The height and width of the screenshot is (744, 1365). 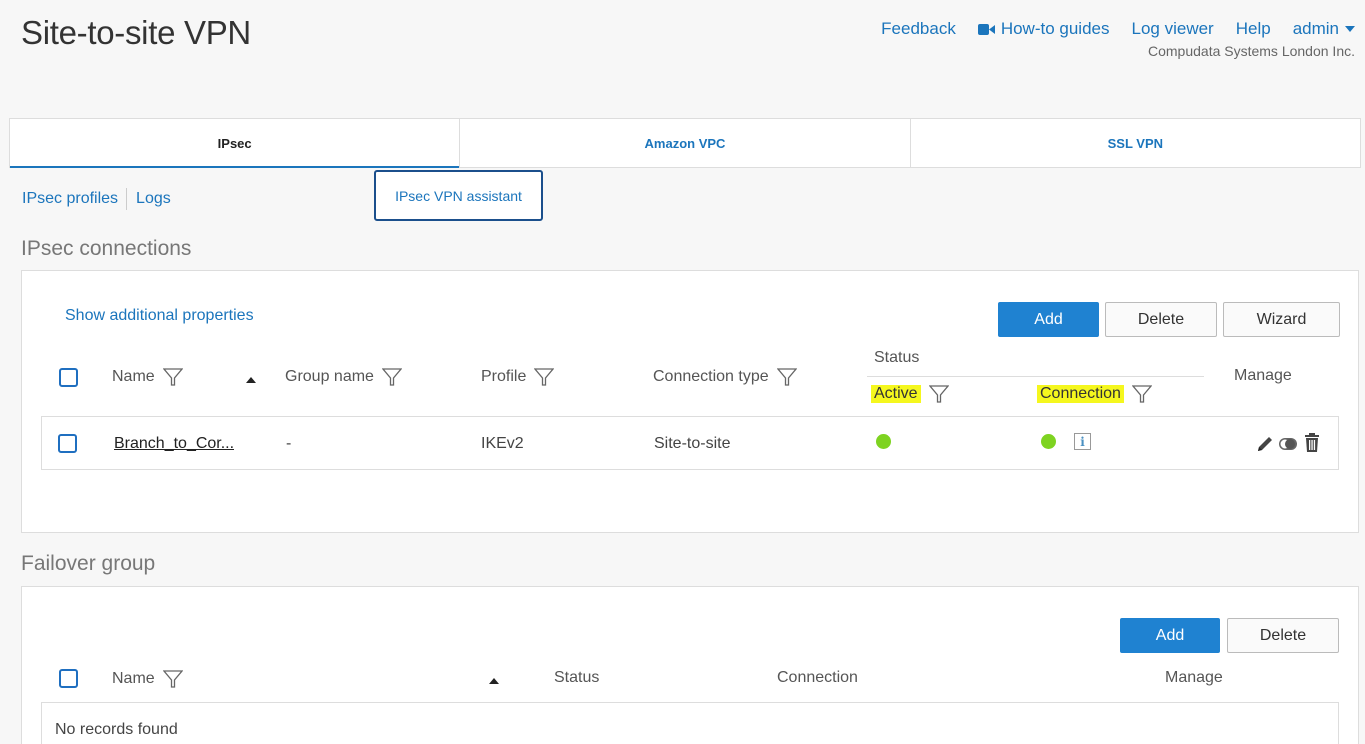 I want to click on failover-column-header-connection: Connection, so click(x=817, y=677).